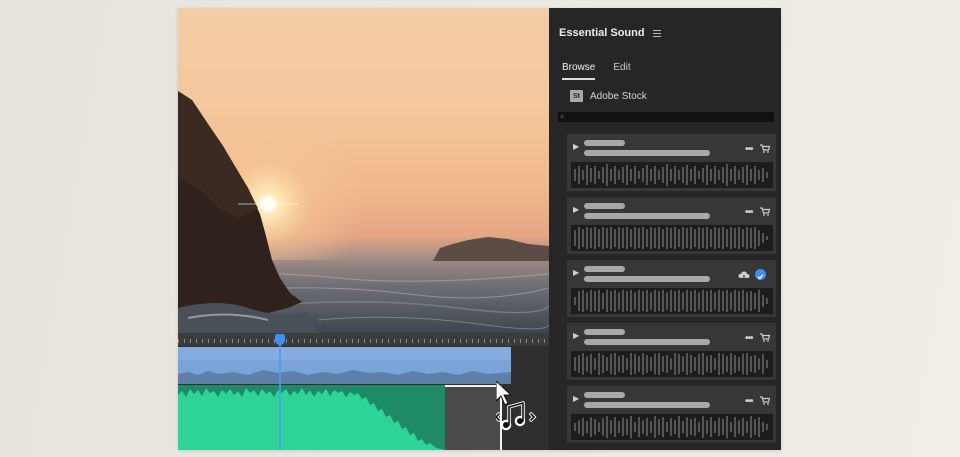 The height and width of the screenshot is (457, 960). I want to click on adobe-stock-source: St Adobe Stock, so click(608, 96).